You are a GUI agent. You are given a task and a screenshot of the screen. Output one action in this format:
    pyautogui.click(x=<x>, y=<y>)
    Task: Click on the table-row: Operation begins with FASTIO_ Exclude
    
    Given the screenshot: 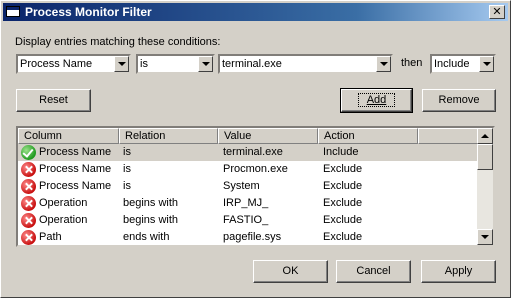 What is the action you would take?
    pyautogui.click(x=248, y=220)
    